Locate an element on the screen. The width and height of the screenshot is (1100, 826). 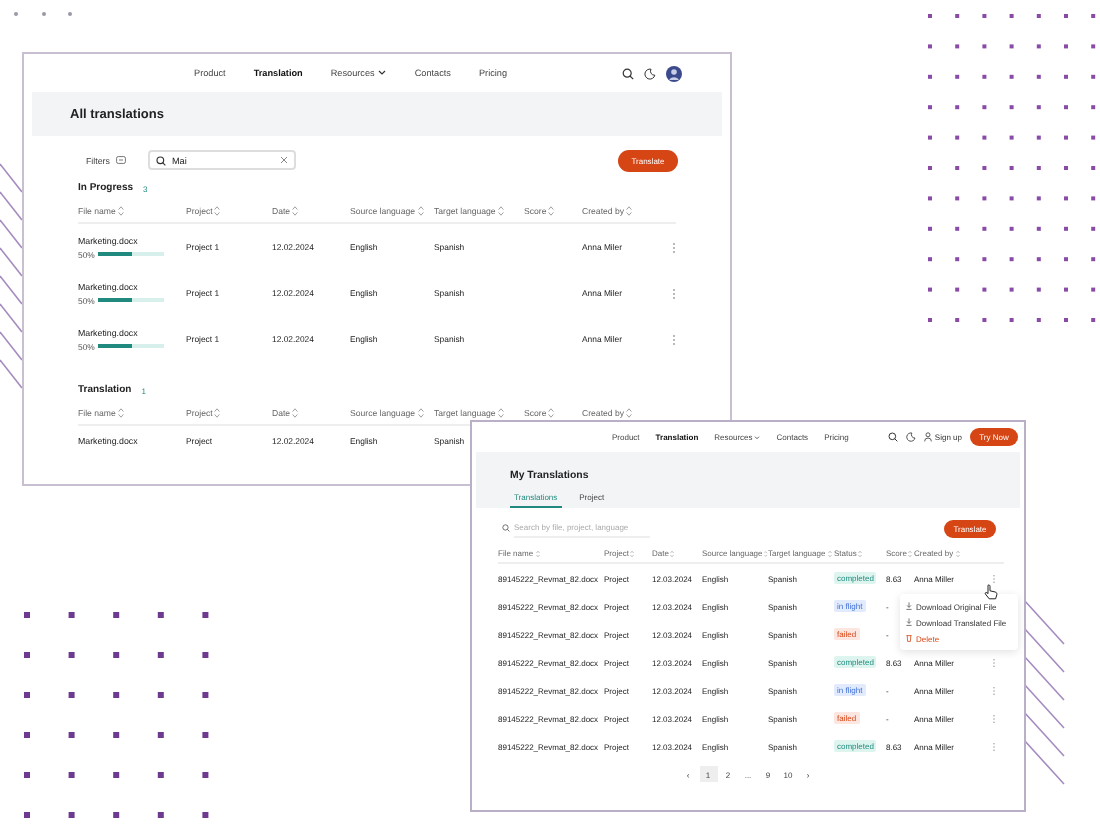
avatar-icon is located at coordinates (674, 73).